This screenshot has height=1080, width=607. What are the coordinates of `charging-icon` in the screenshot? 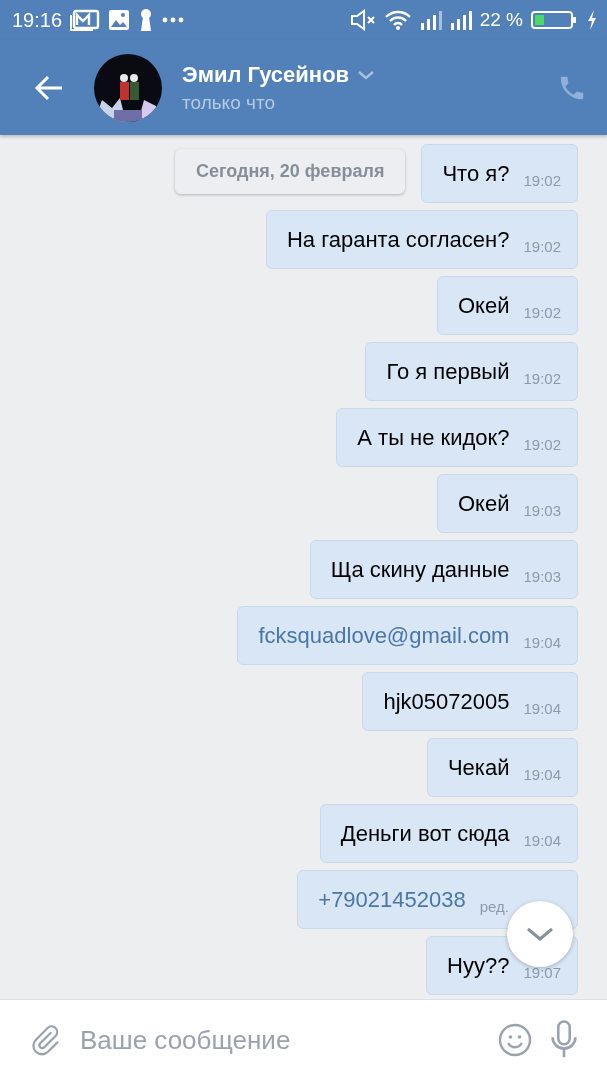 It's located at (592, 20).